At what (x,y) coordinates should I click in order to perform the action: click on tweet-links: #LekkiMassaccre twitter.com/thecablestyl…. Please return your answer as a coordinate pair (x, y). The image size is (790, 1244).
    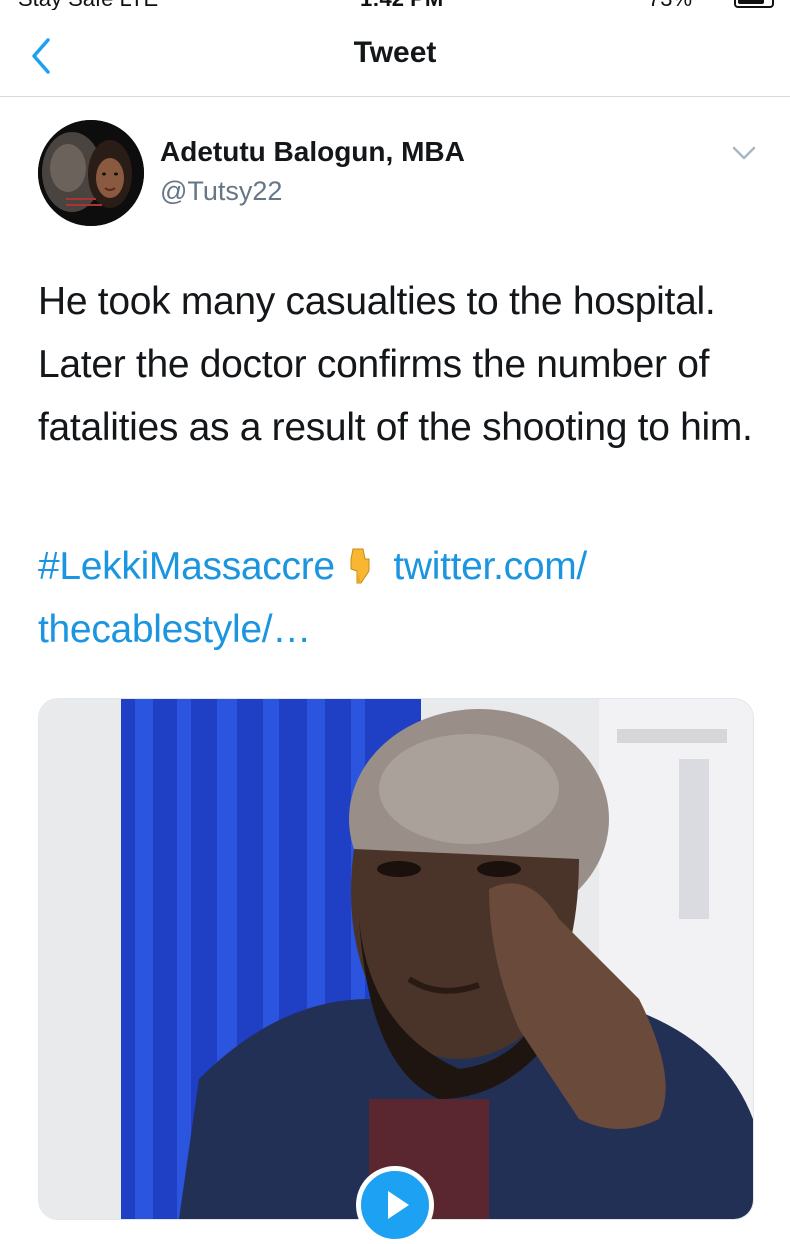
    Looking at the image, I should click on (403, 598).